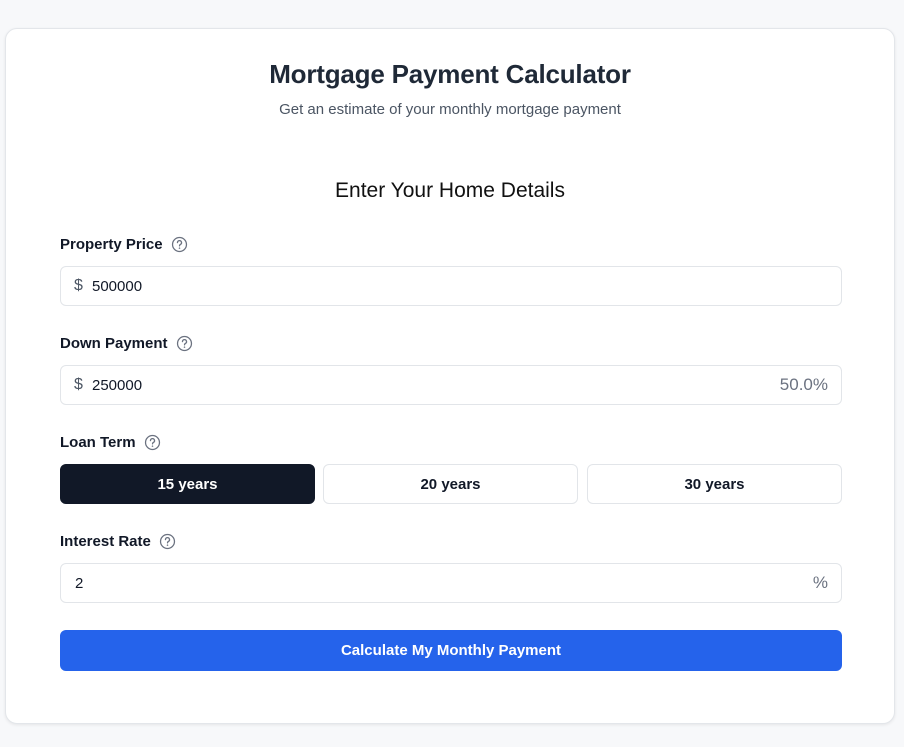  What do you see at coordinates (98, 442) in the screenshot?
I see `loan-term-label-text: Loan Term` at bounding box center [98, 442].